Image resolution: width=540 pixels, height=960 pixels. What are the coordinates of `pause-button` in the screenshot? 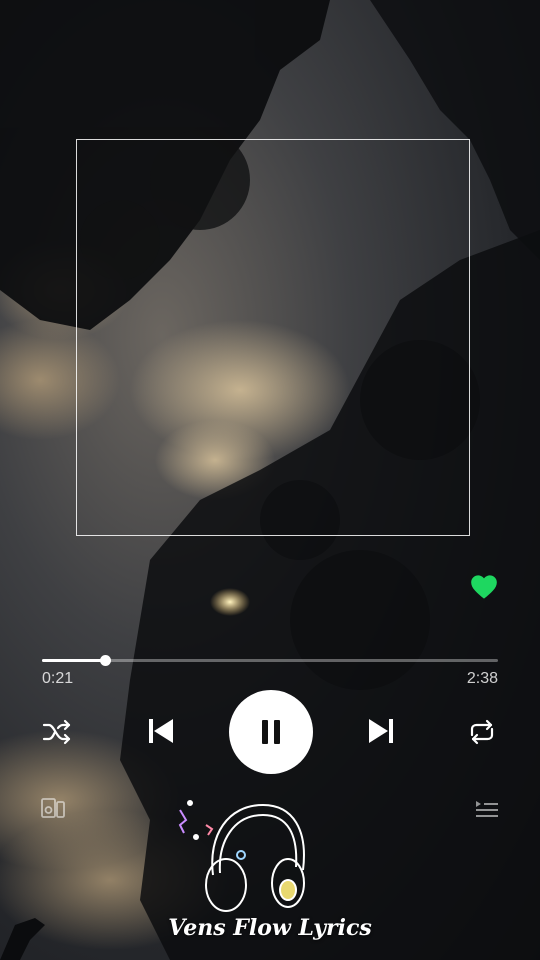 It's located at (271, 732).